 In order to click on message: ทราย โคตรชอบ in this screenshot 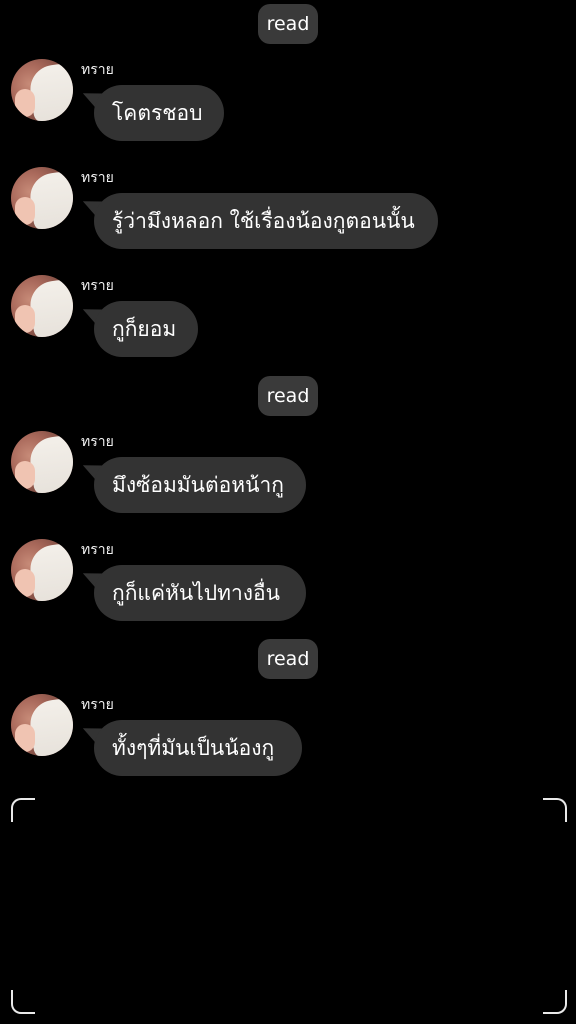, I will do `click(288, 104)`.